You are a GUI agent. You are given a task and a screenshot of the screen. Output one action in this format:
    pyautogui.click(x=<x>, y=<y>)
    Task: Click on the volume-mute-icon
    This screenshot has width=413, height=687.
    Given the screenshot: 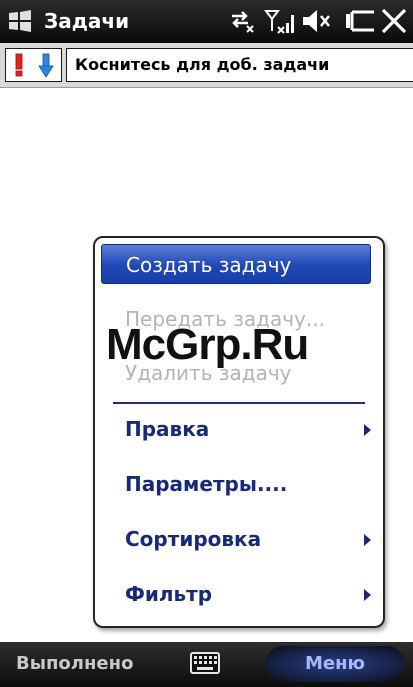 What is the action you would take?
    pyautogui.click(x=316, y=21)
    